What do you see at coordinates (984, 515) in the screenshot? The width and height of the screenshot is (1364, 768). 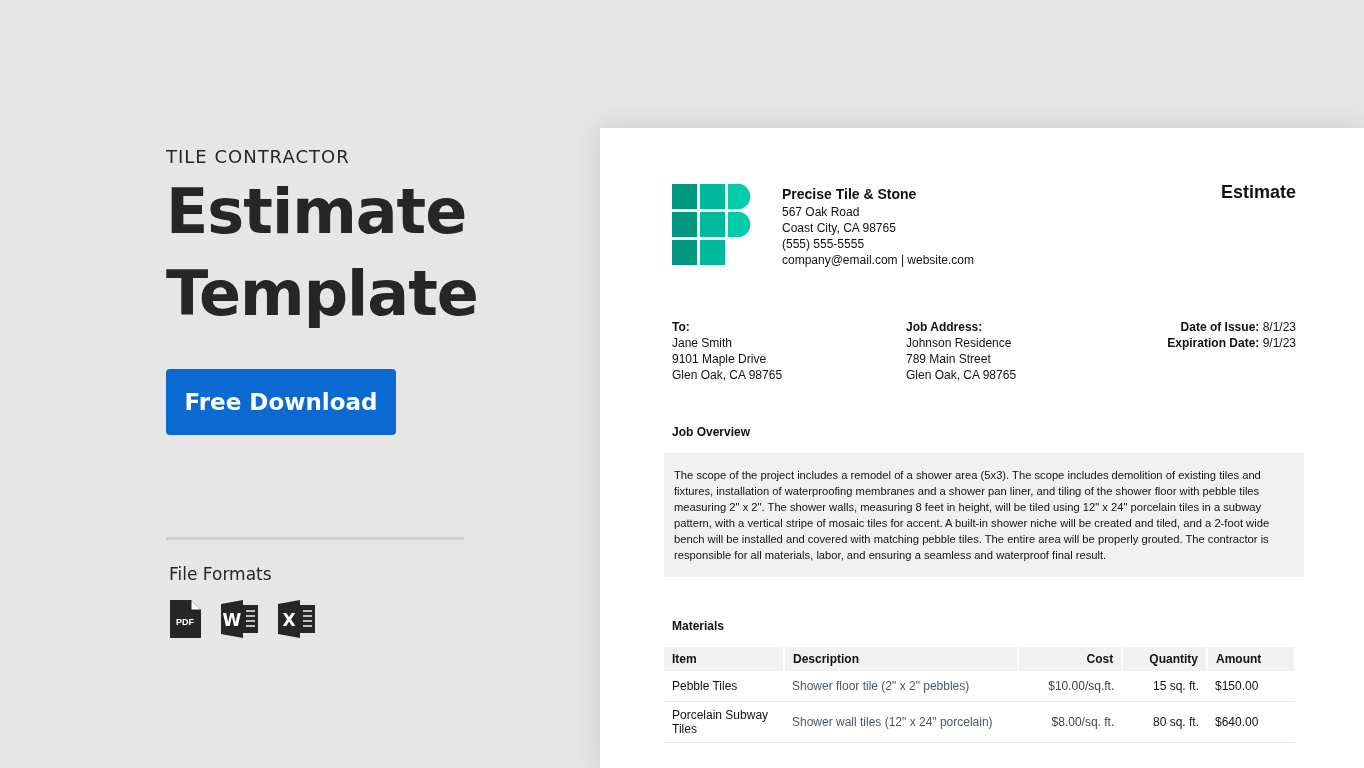 I see `job-overview-text: The scope of the project includes a remodel of a shower area (5x3). The scope includes demolition of existing tiles and fixtures, installation of waterproofing membranes and a shower pan liner, and tiling of the shower floor with pebble tiles measuring 2" x 2". The shower walls, measuring 8 feet in height, will be tiled using 12" x 24" porcelain tiles in a subway pattern, with a vertical stripe of mosaic tiles for accent. A built-in shower niche will be created and tiled, and a 2-foot wide bench will be installed and covered with matching pebble tiles. The entire area will be properly grouted. The contractor is responsible for all materials, labor, and ensuring a seamless and waterproof final result.` at bounding box center [984, 515].